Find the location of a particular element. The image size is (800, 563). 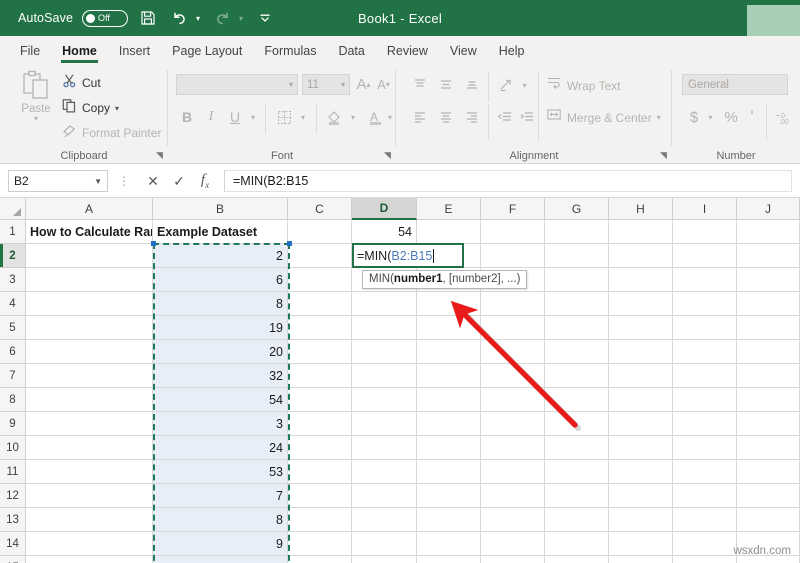

merge-dropdown-caret-icon: ▾ is located at coordinates (659, 118).